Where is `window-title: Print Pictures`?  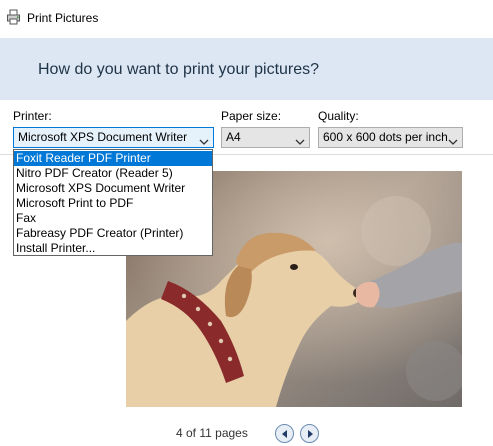
window-title: Print Pictures is located at coordinates (63, 18).